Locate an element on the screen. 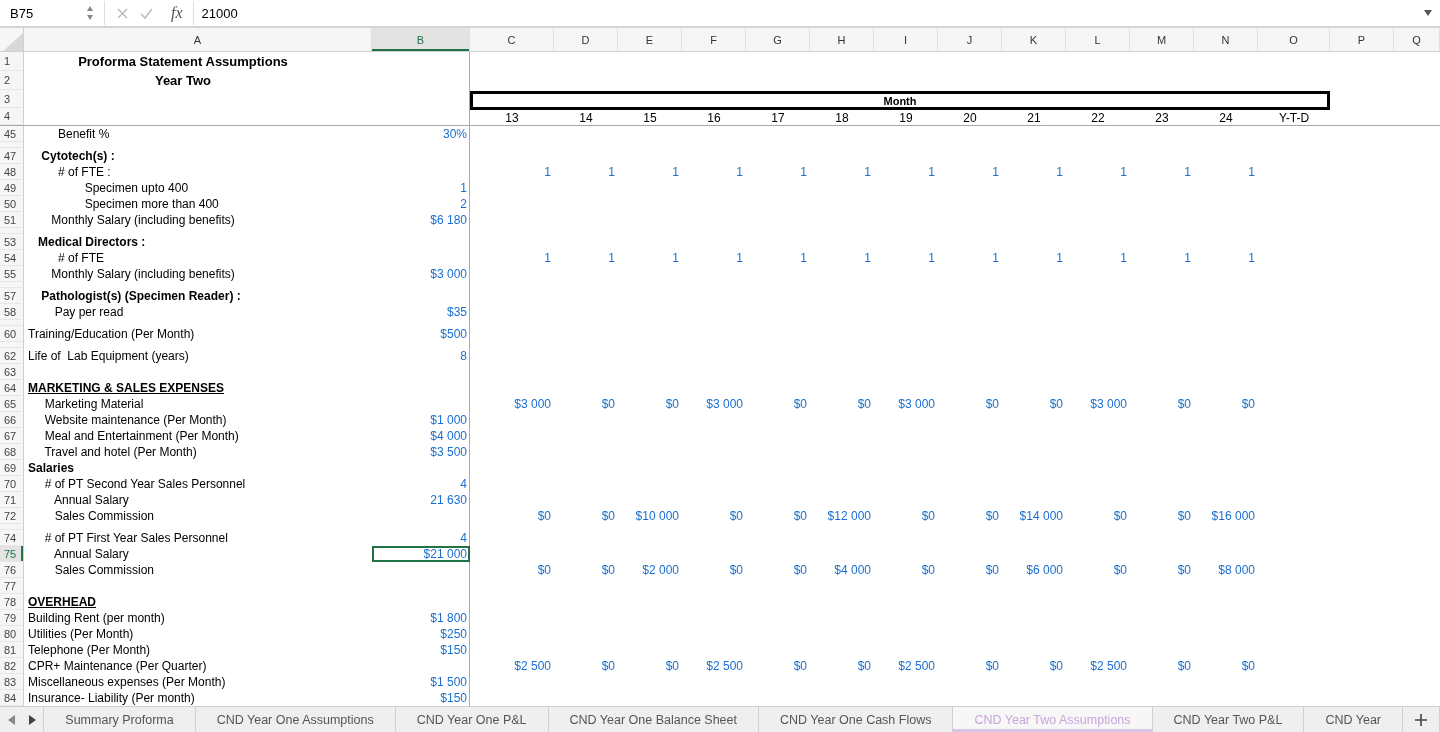 This screenshot has width=1440, height=732. row-header: 71 is located at coordinates (12, 500).